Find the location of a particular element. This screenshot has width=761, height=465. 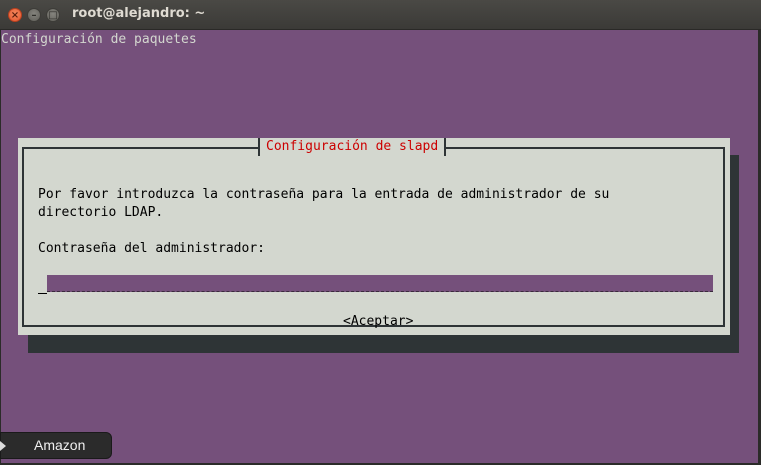

password-input is located at coordinates (380, 283).